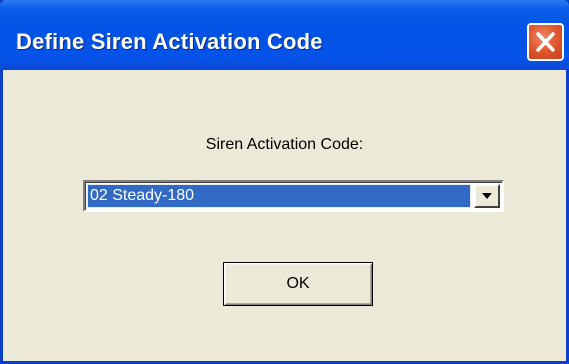 This screenshot has width=569, height=364. I want to click on siren-code-combobox: 02 Steady-180, so click(293, 196).